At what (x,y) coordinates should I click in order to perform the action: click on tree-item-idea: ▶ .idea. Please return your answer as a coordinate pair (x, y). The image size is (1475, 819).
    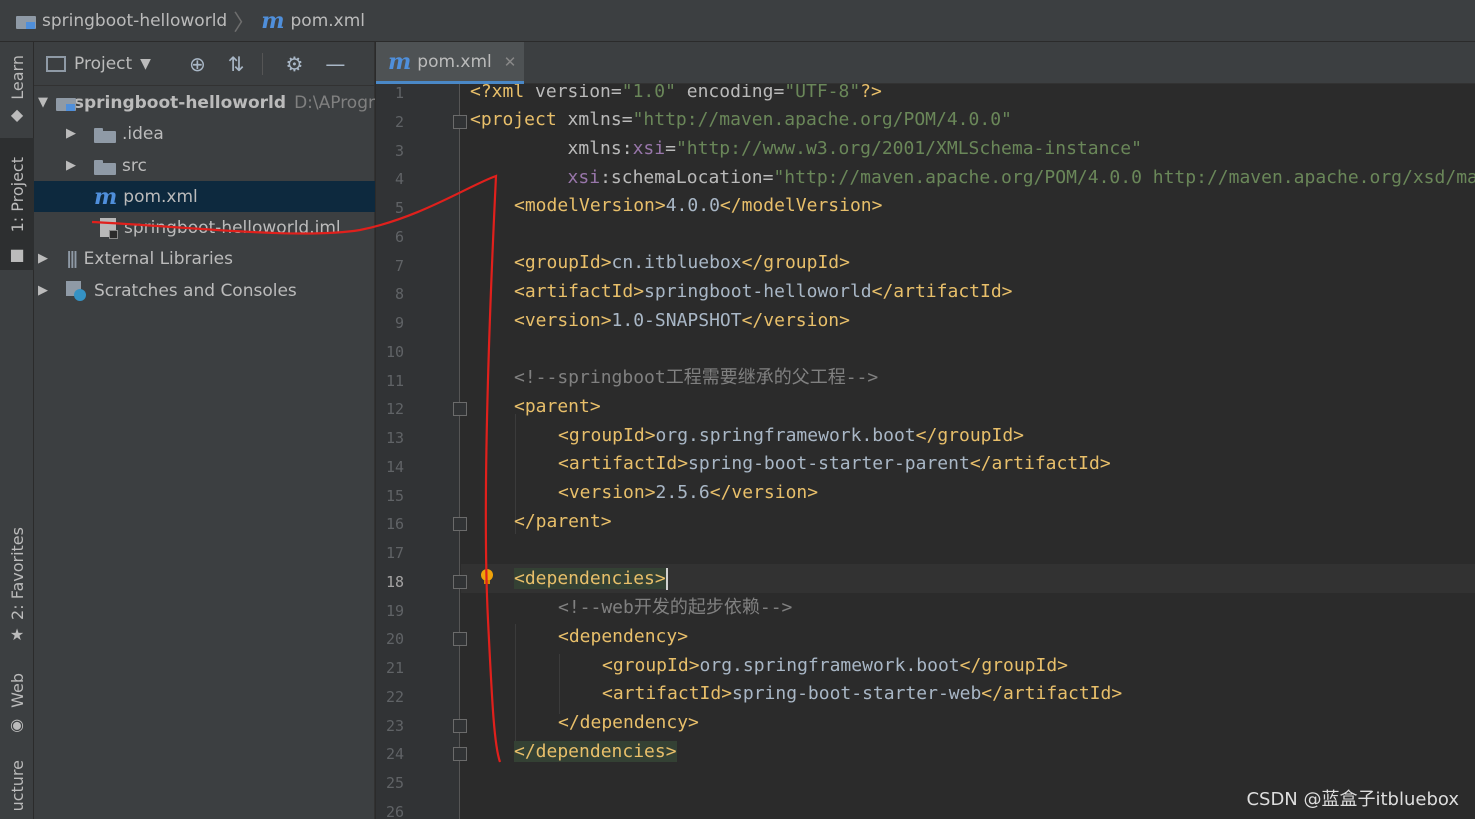
    Looking at the image, I should click on (204, 133).